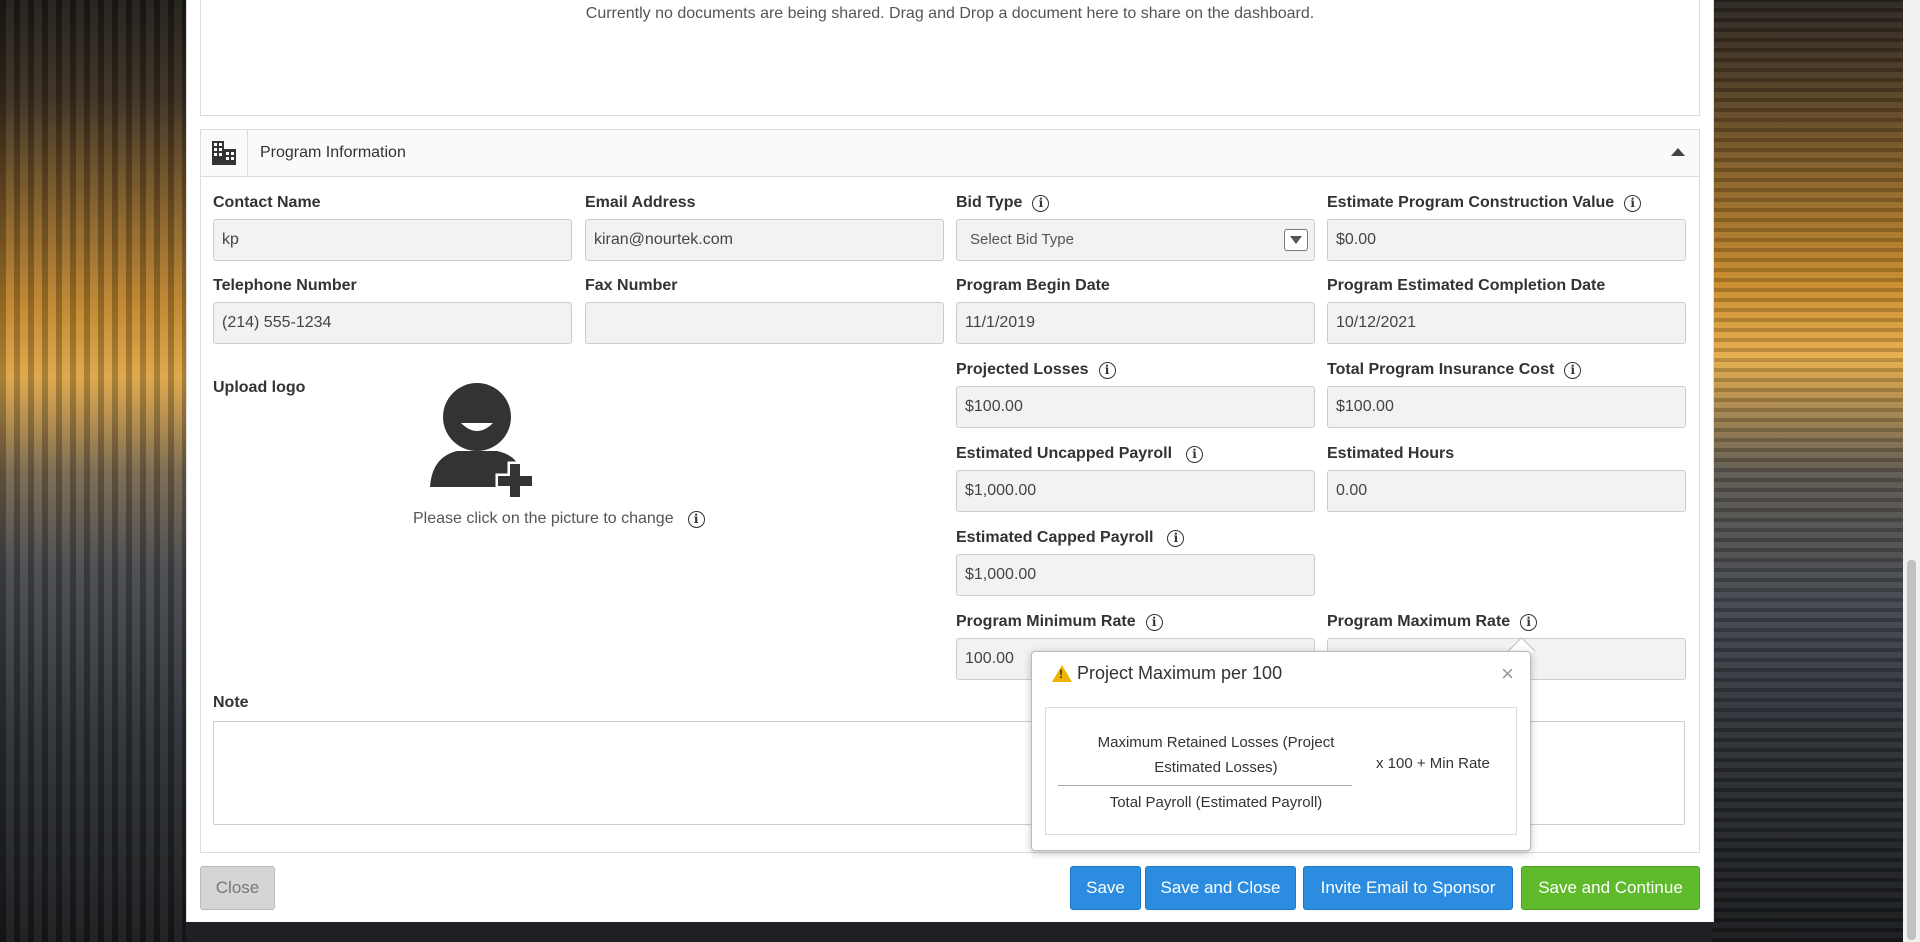  What do you see at coordinates (1036, 370) in the screenshot?
I see `projected-losses-label: Projected Losses i` at bounding box center [1036, 370].